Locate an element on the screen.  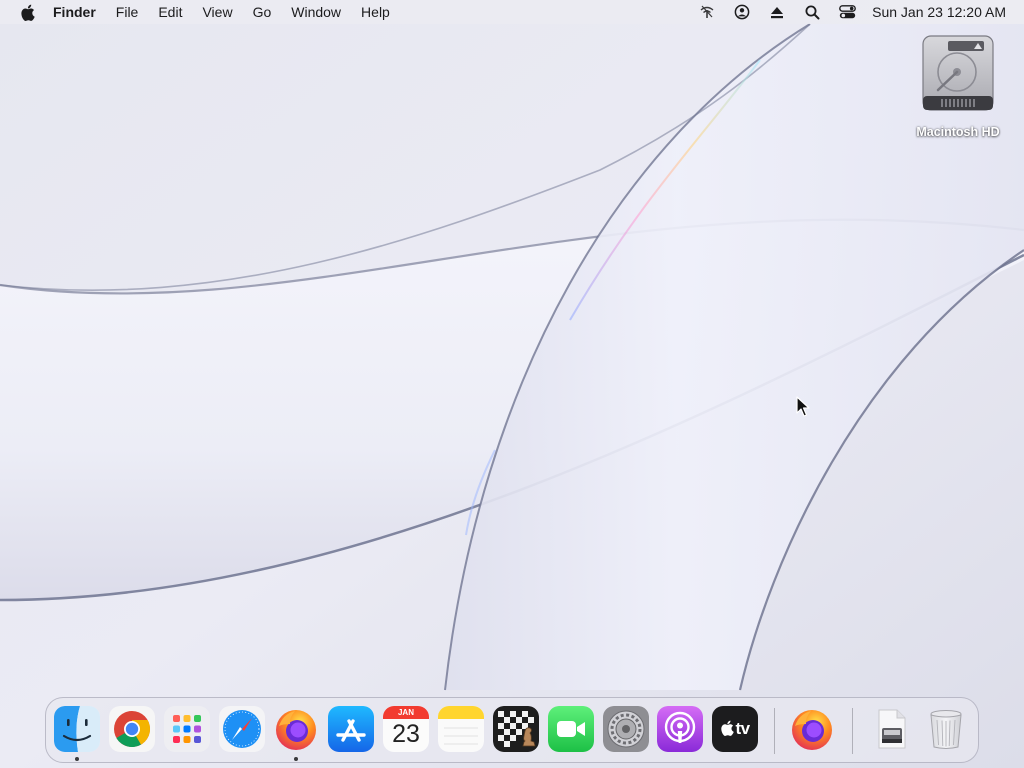
finder-icon is located at coordinates (77, 729).